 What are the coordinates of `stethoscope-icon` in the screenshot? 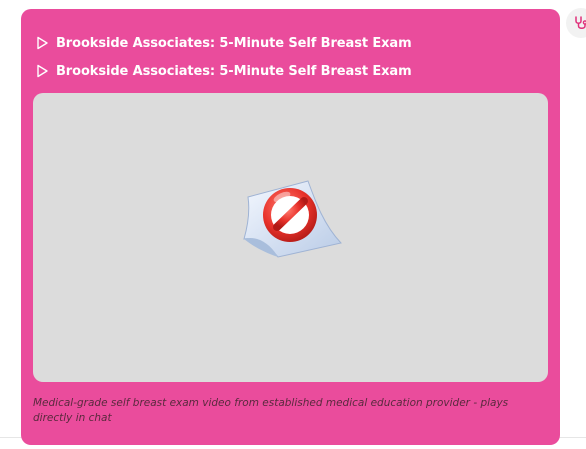 It's located at (580, 22).